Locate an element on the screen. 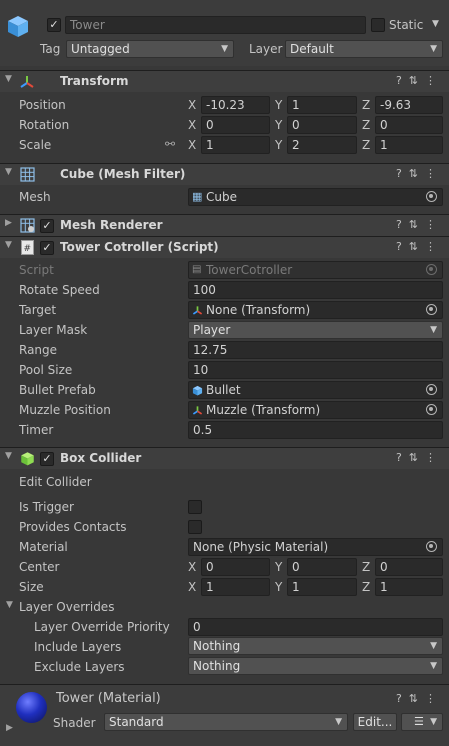  layer-override-priority-field: 0 is located at coordinates (315, 627).